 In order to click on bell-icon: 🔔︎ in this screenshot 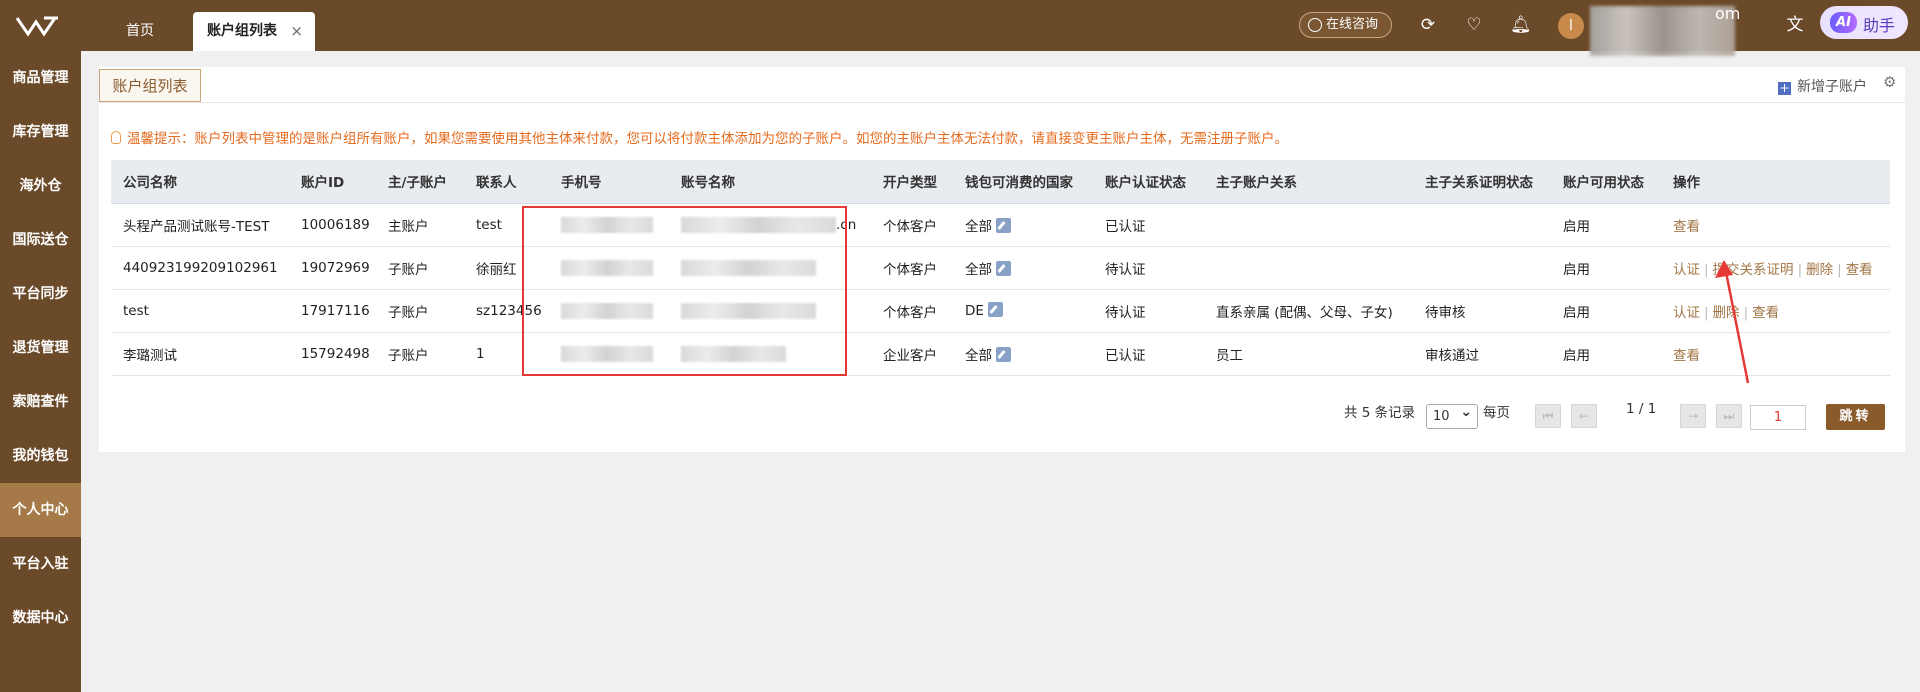, I will do `click(1521, 25)`.